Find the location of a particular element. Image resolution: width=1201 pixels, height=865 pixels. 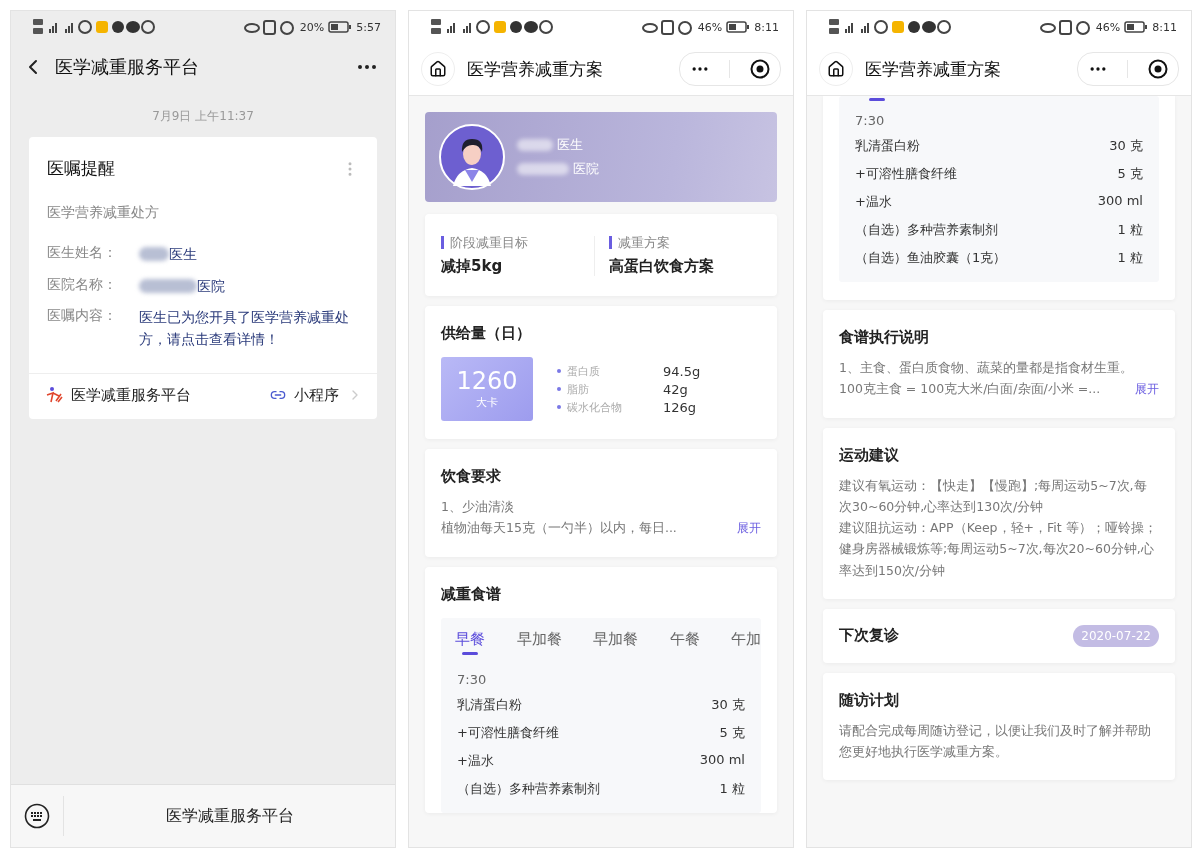

card-title: 运动建议 is located at coordinates (869, 455).